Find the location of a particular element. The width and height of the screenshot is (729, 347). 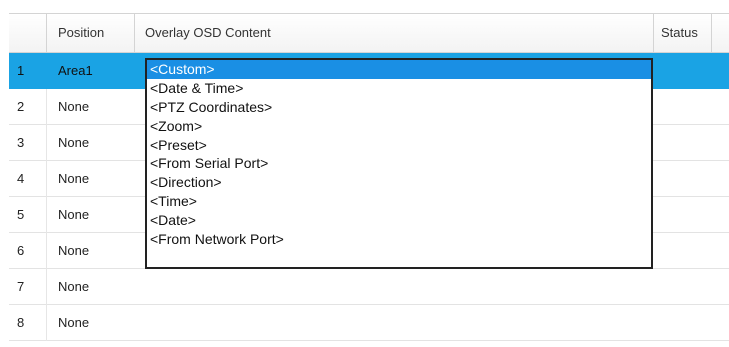

dropdown-option-date-time: <Date & Time> is located at coordinates (399, 88).